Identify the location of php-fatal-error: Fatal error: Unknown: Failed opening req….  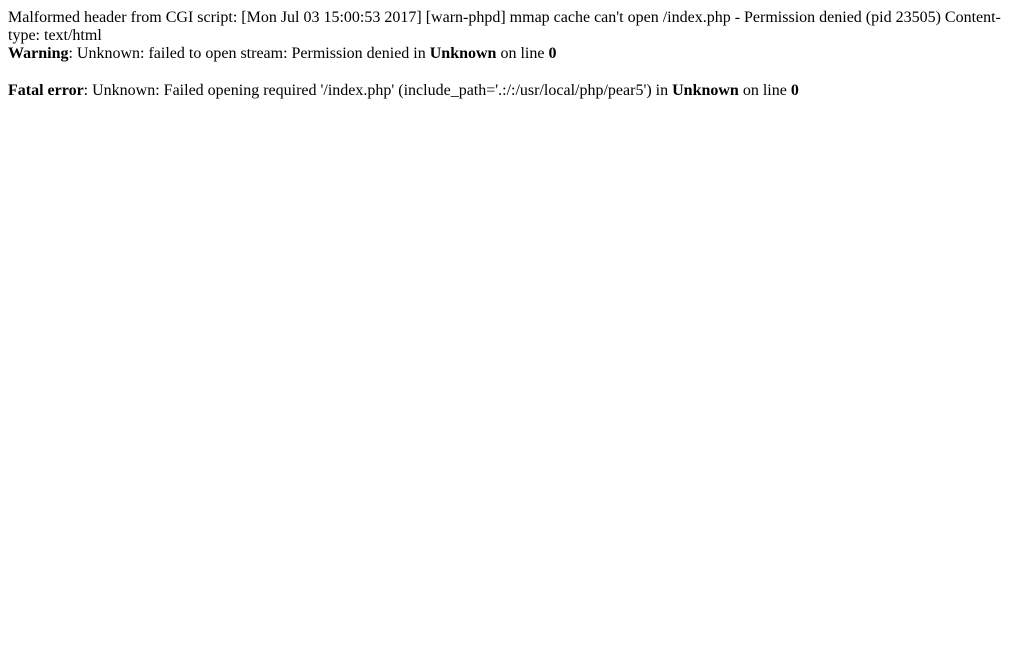
(508, 91).